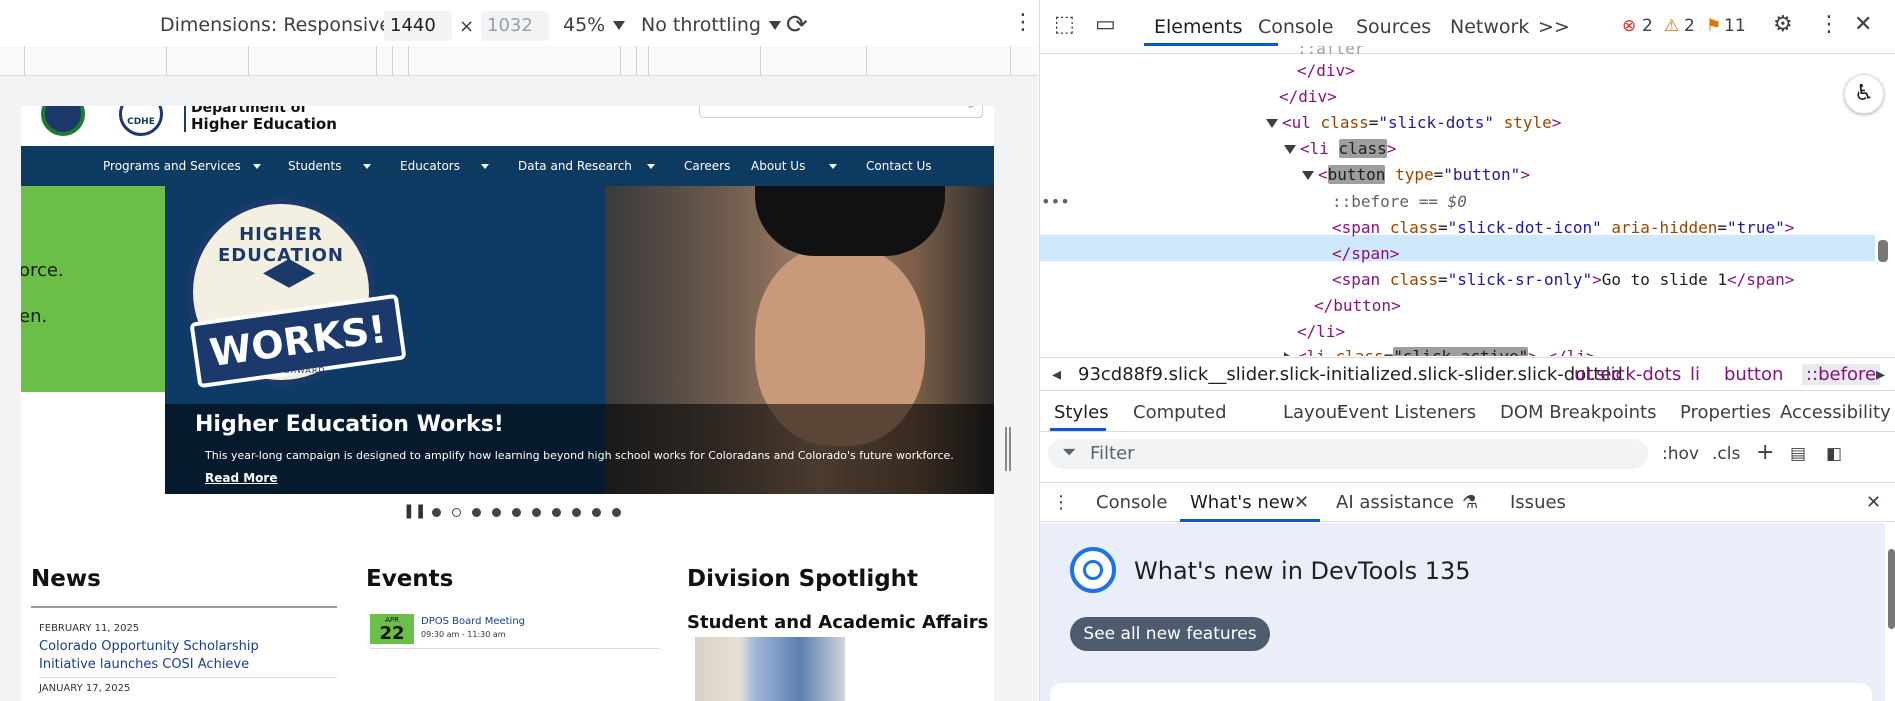 The height and width of the screenshot is (701, 1895). What do you see at coordinates (1180, 412) in the screenshot?
I see `tab-computed: Computed` at bounding box center [1180, 412].